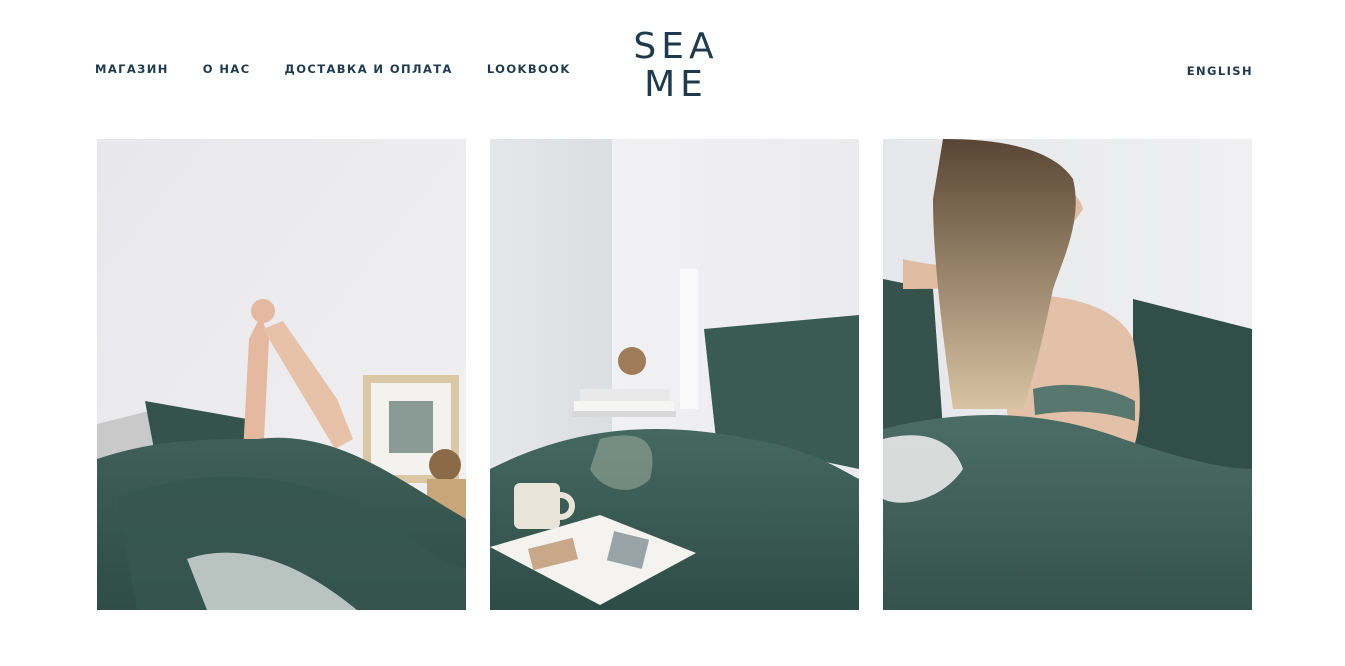 This screenshot has width=1345, height=666. Describe the element at coordinates (676, 46) in the screenshot. I see `logo-line-1: SEA` at that location.